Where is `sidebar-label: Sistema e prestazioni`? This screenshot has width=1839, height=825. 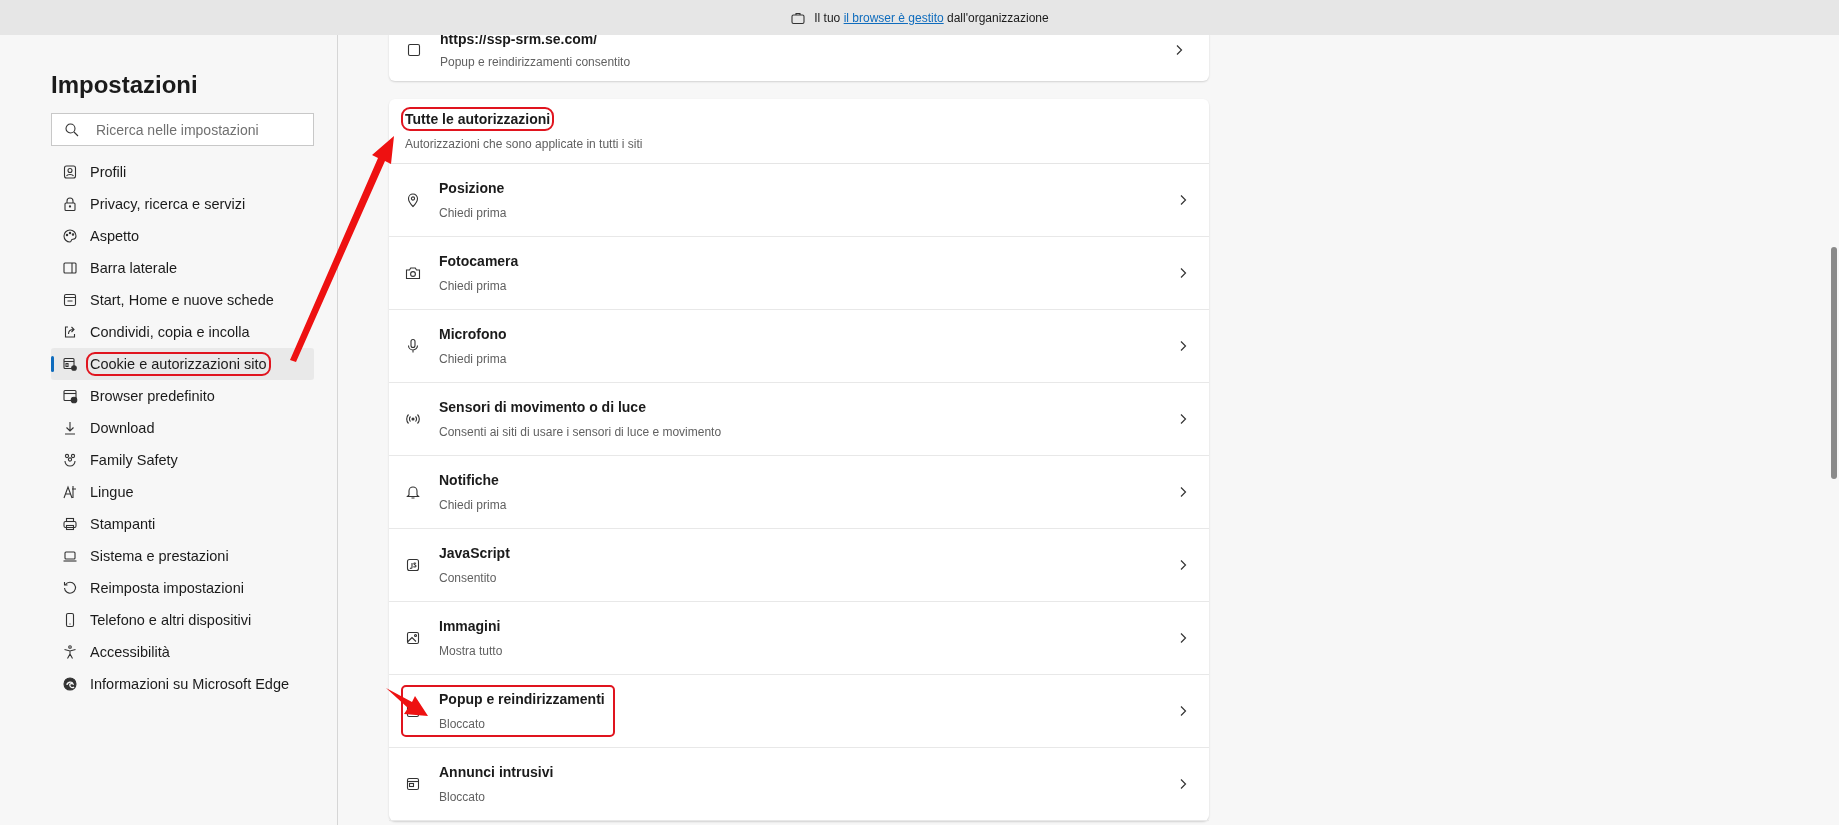
sidebar-label: Sistema e prestazioni is located at coordinates (159, 556).